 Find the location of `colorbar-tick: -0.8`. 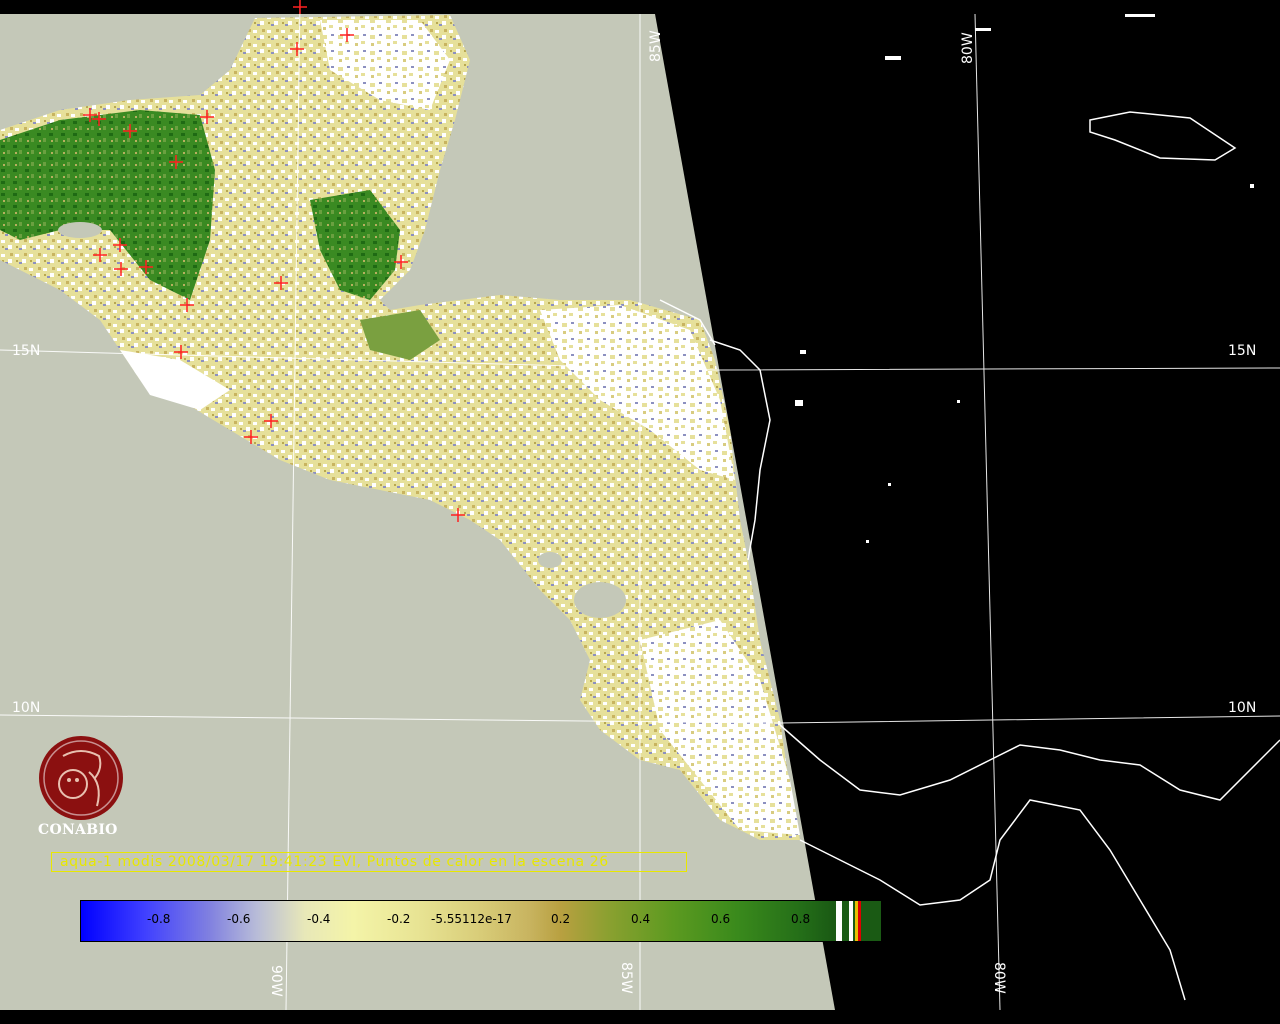

colorbar-tick: -0.8 is located at coordinates (159, 919).